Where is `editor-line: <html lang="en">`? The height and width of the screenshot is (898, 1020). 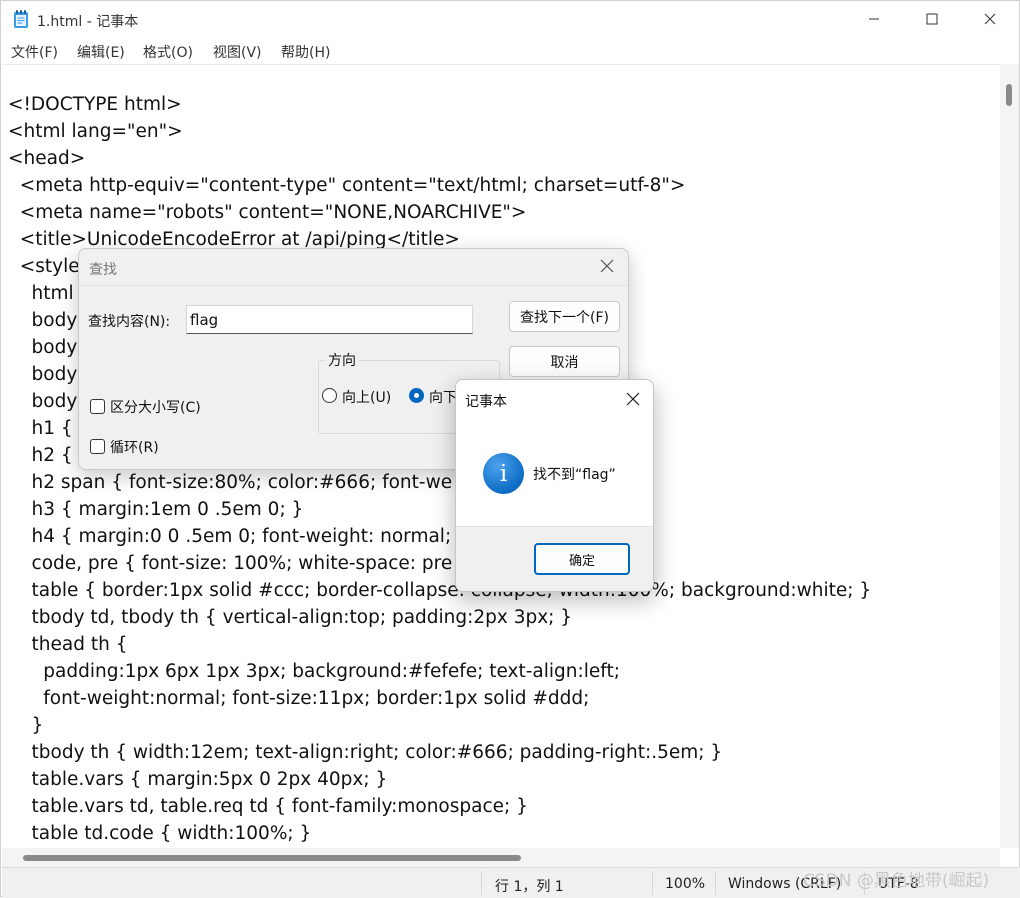 editor-line: <html lang="en"> is located at coordinates (95, 131).